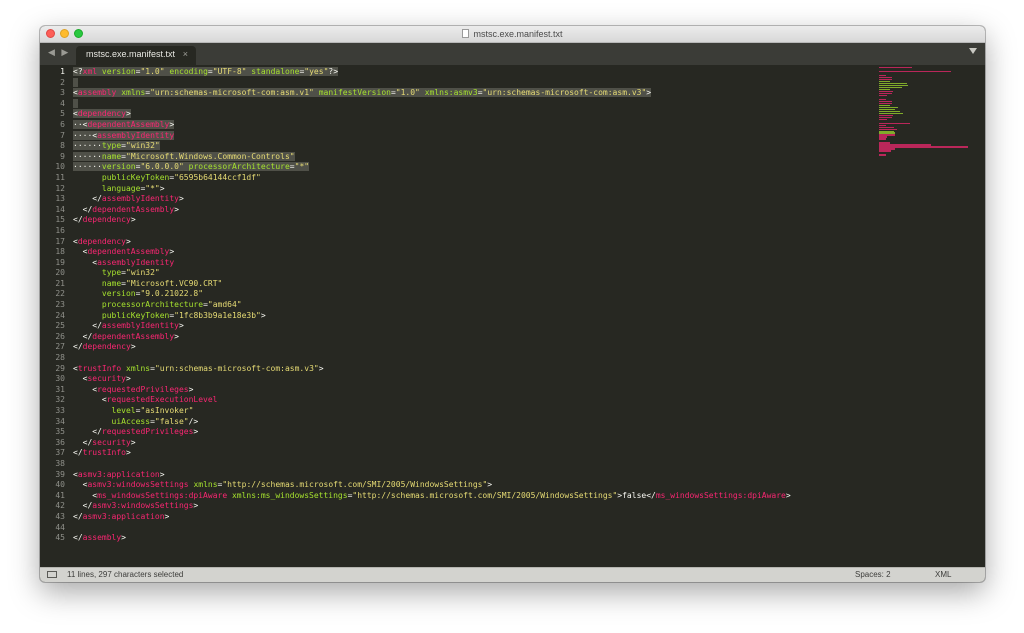 Image resolution: width=1024 pixels, height=633 pixels. What do you see at coordinates (473, 453) in the screenshot?
I see `code-line: </trustInfo>` at bounding box center [473, 453].